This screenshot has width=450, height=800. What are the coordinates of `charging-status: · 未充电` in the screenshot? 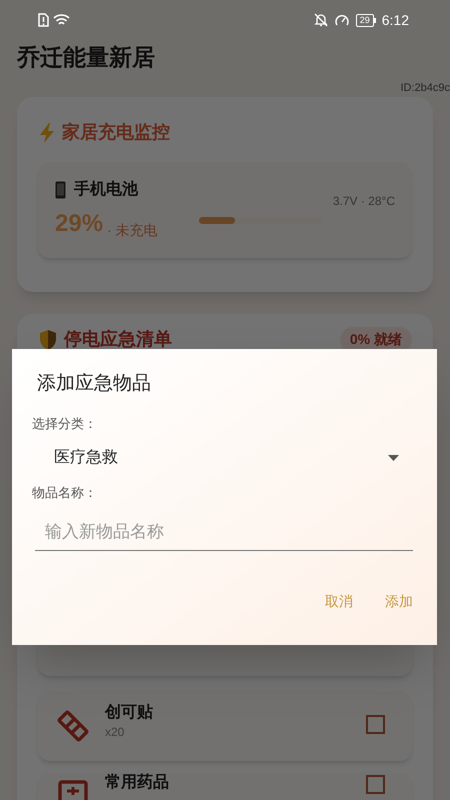 It's located at (132, 230).